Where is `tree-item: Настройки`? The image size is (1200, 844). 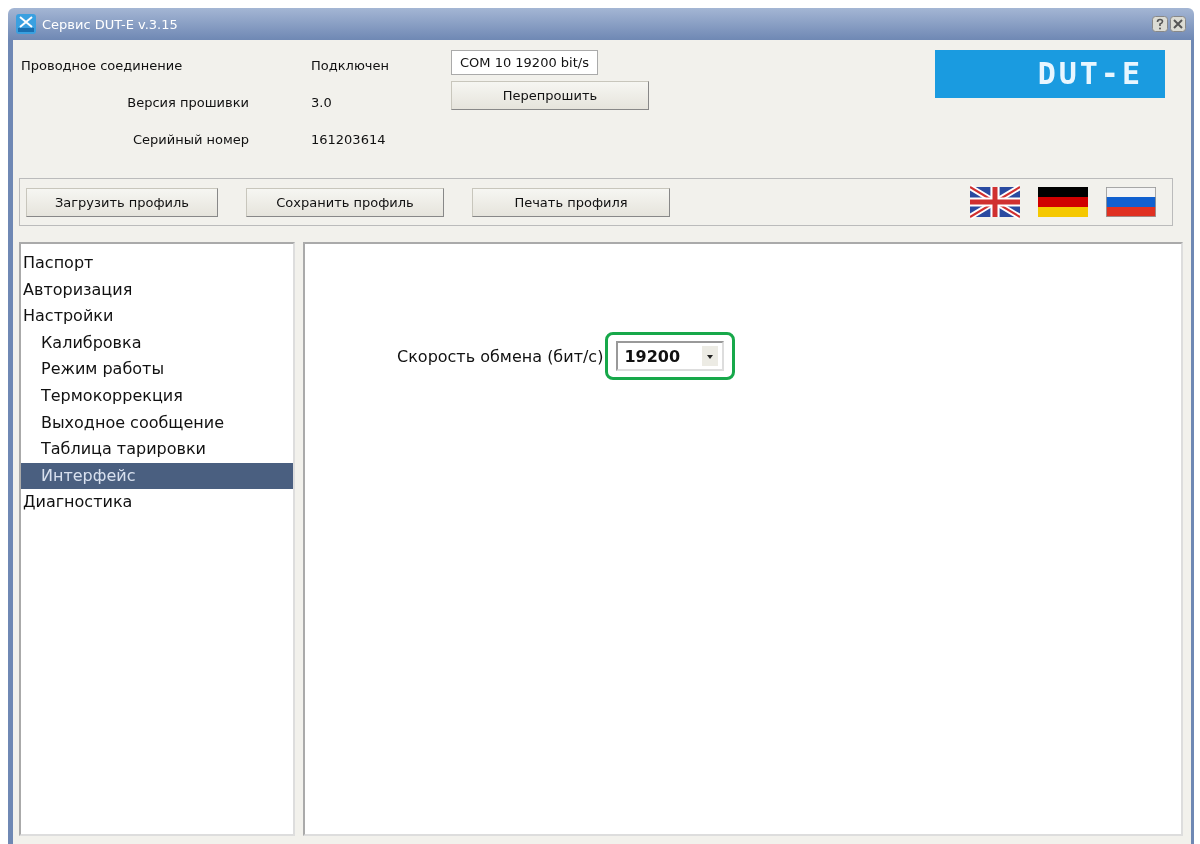 tree-item: Настройки is located at coordinates (157, 316).